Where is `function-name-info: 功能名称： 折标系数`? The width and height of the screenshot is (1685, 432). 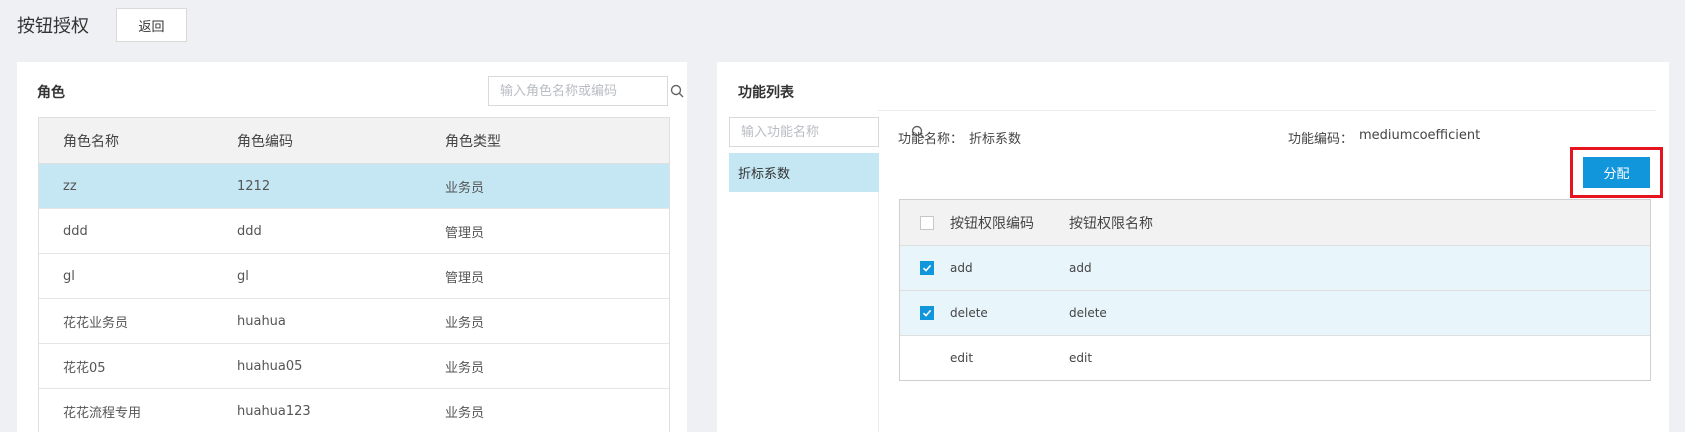
function-name-info: 功能名称： 折标系数 is located at coordinates (959, 137).